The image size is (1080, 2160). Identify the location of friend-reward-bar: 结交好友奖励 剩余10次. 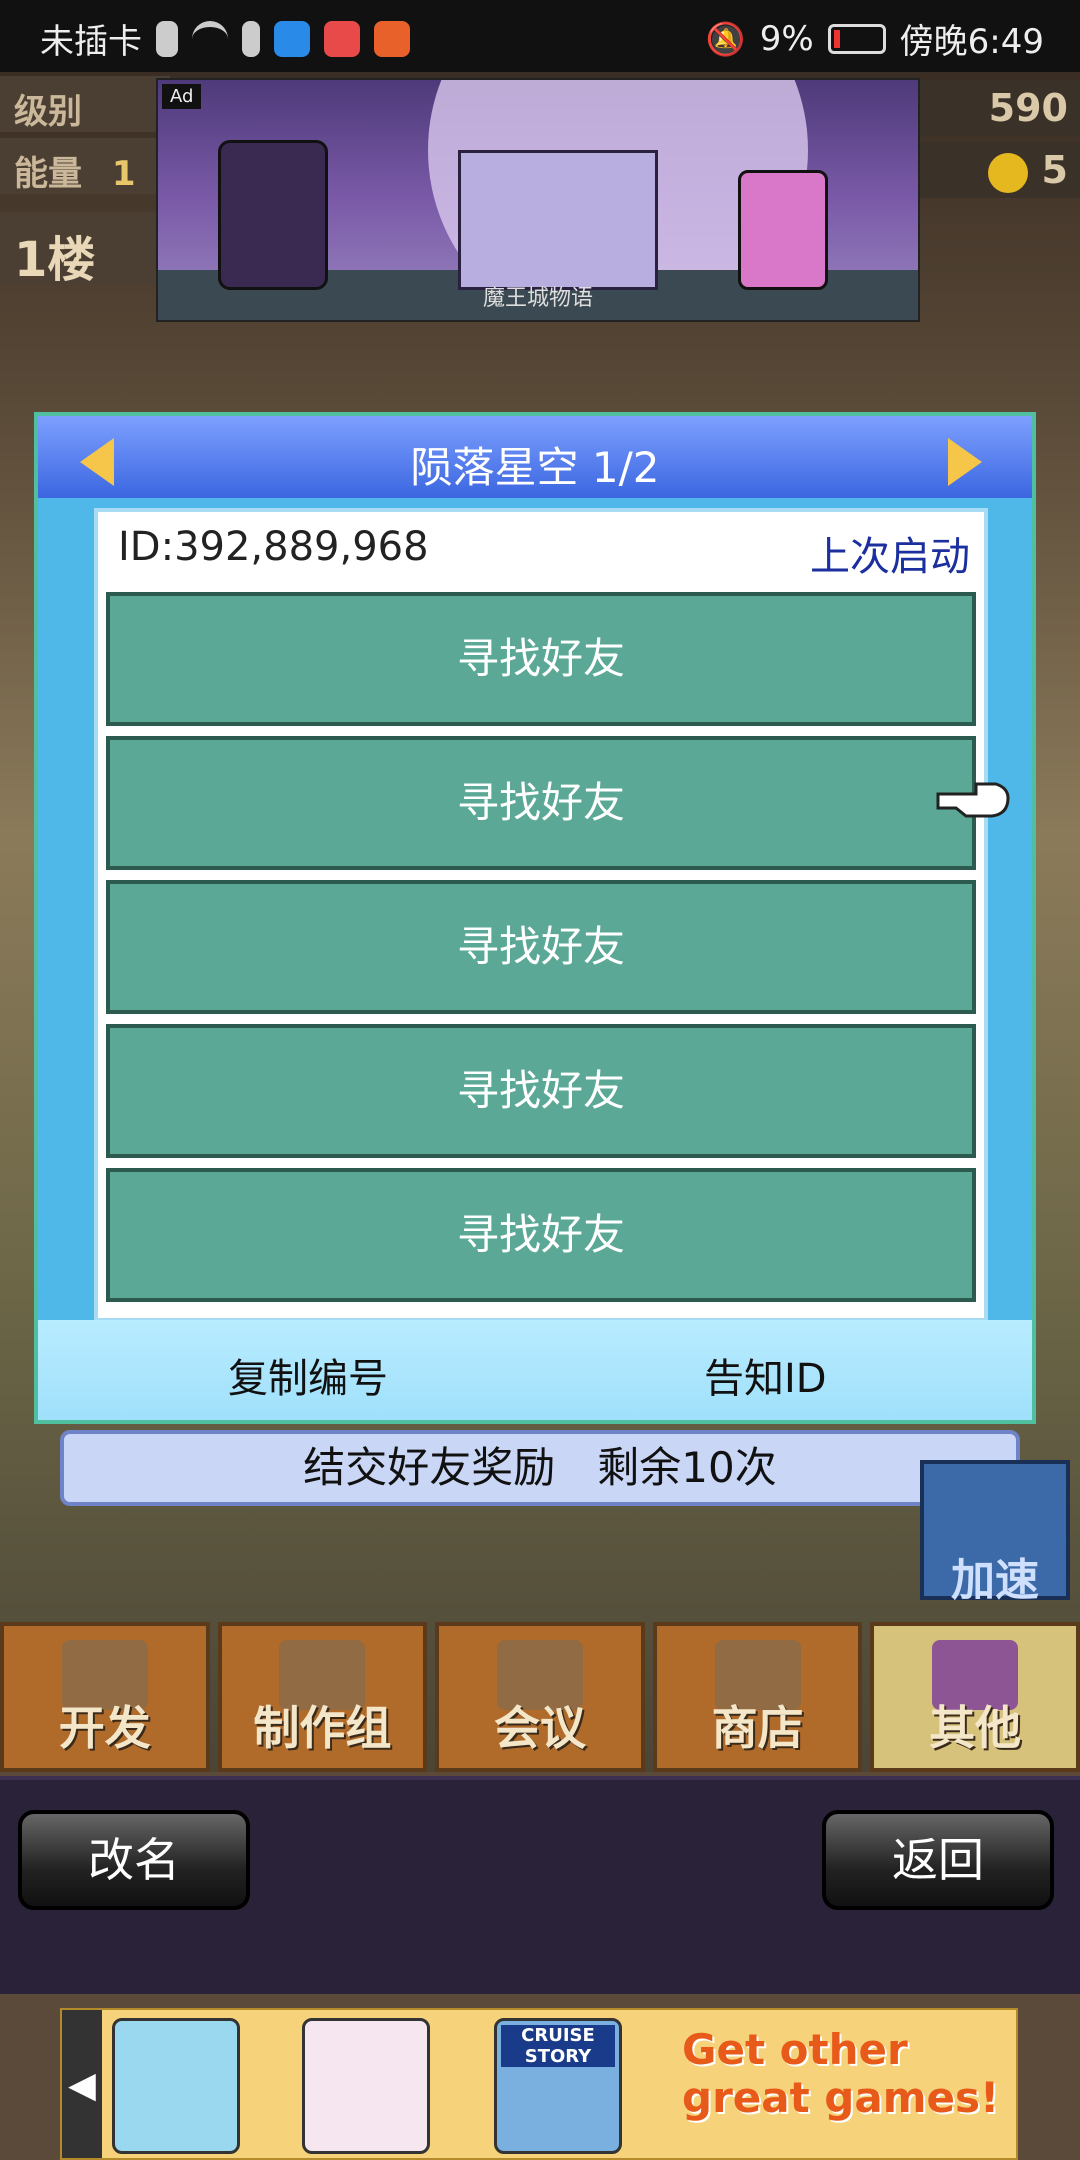
(540, 1468).